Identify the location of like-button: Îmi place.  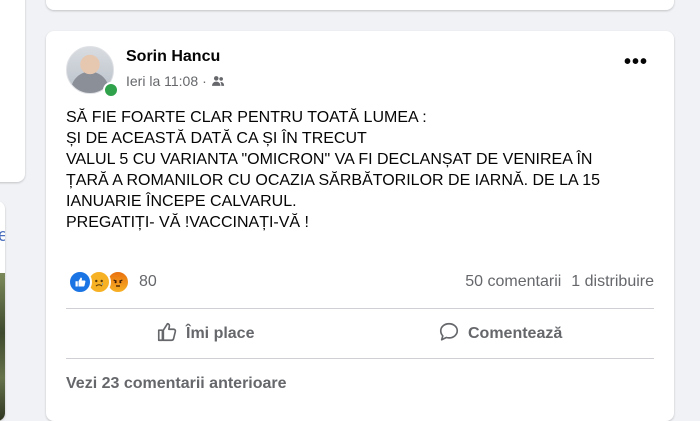
(205, 334).